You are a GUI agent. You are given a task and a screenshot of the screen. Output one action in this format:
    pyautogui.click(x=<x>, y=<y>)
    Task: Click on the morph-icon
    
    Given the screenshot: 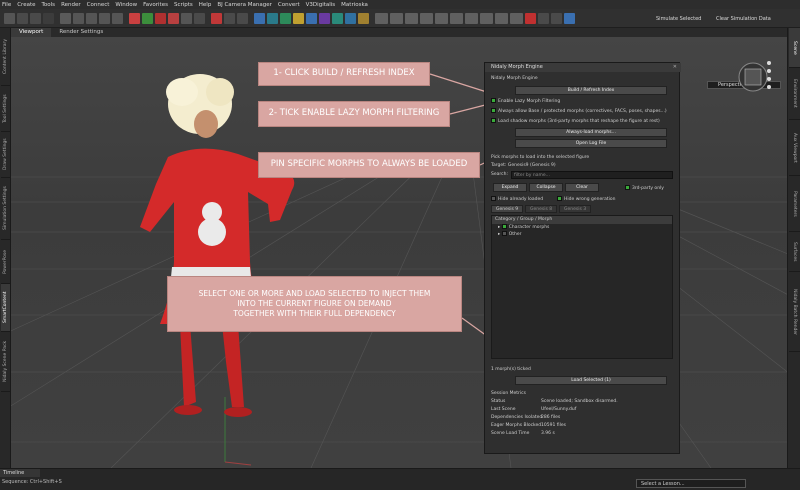 What is the action you would take?
    pyautogui.click(x=216, y=18)
    